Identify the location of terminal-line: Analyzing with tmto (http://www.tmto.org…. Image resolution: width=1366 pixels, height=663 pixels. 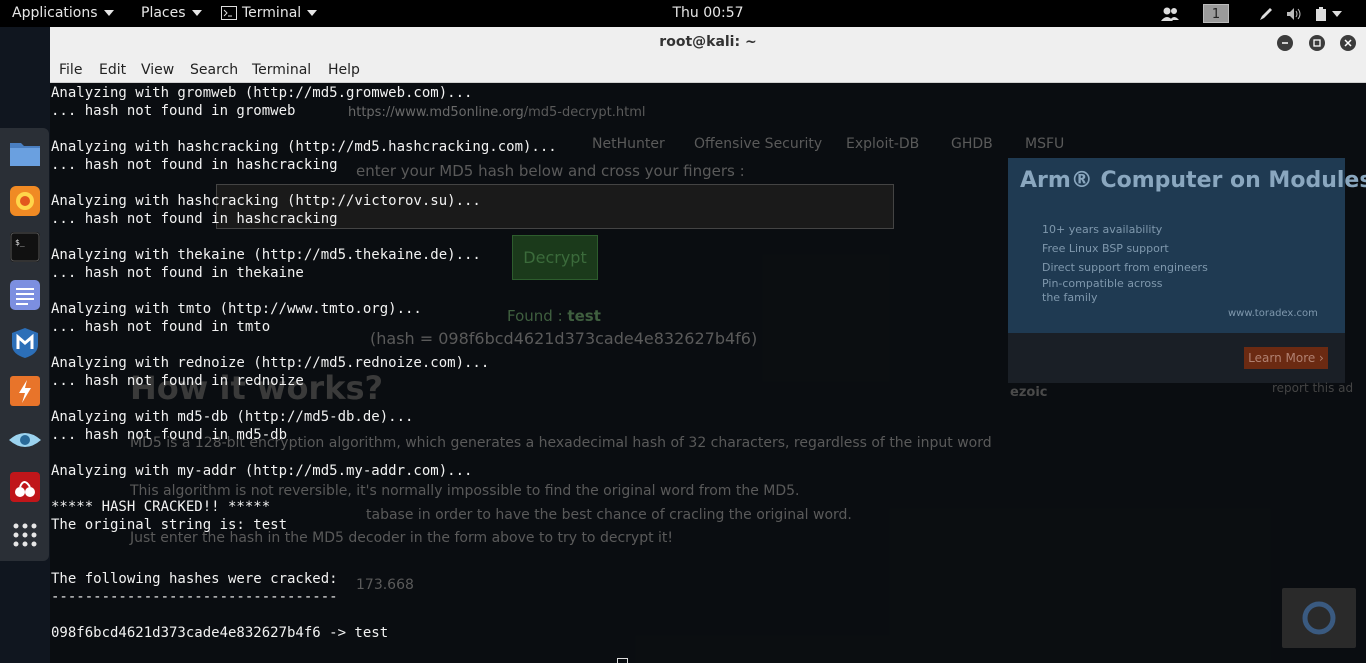
(236, 309).